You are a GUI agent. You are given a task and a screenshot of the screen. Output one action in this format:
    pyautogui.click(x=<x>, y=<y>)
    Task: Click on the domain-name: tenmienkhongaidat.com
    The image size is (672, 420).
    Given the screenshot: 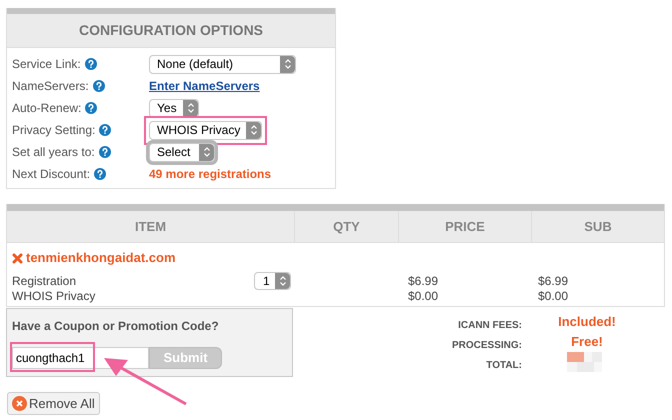 What is the action you would take?
    pyautogui.click(x=101, y=258)
    